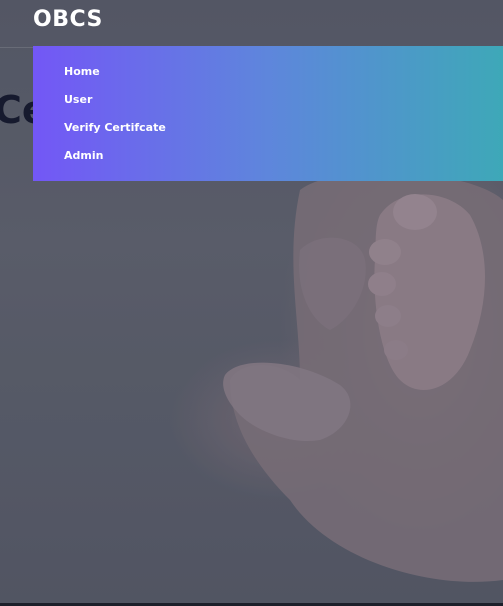 This screenshot has width=503, height=606. What do you see at coordinates (78, 99) in the screenshot?
I see `menu-item-user: User` at bounding box center [78, 99].